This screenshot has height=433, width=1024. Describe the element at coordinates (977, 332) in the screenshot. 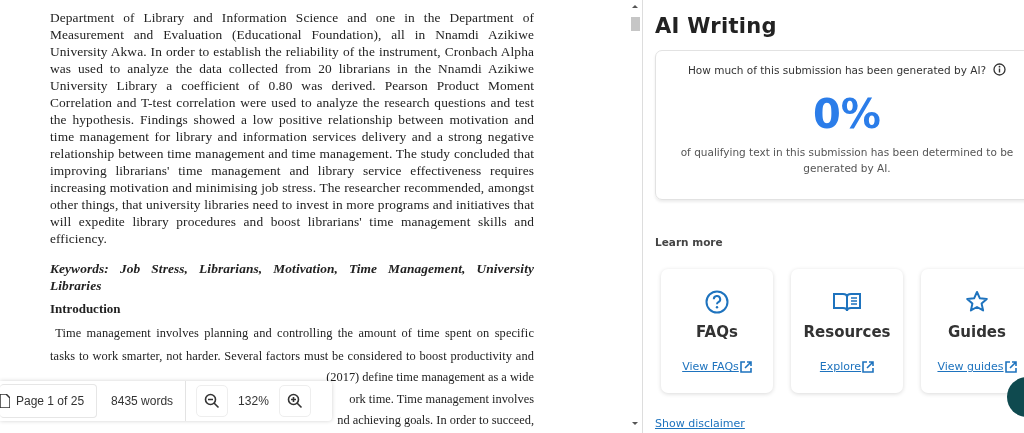

I see `card-title: Guides` at that location.